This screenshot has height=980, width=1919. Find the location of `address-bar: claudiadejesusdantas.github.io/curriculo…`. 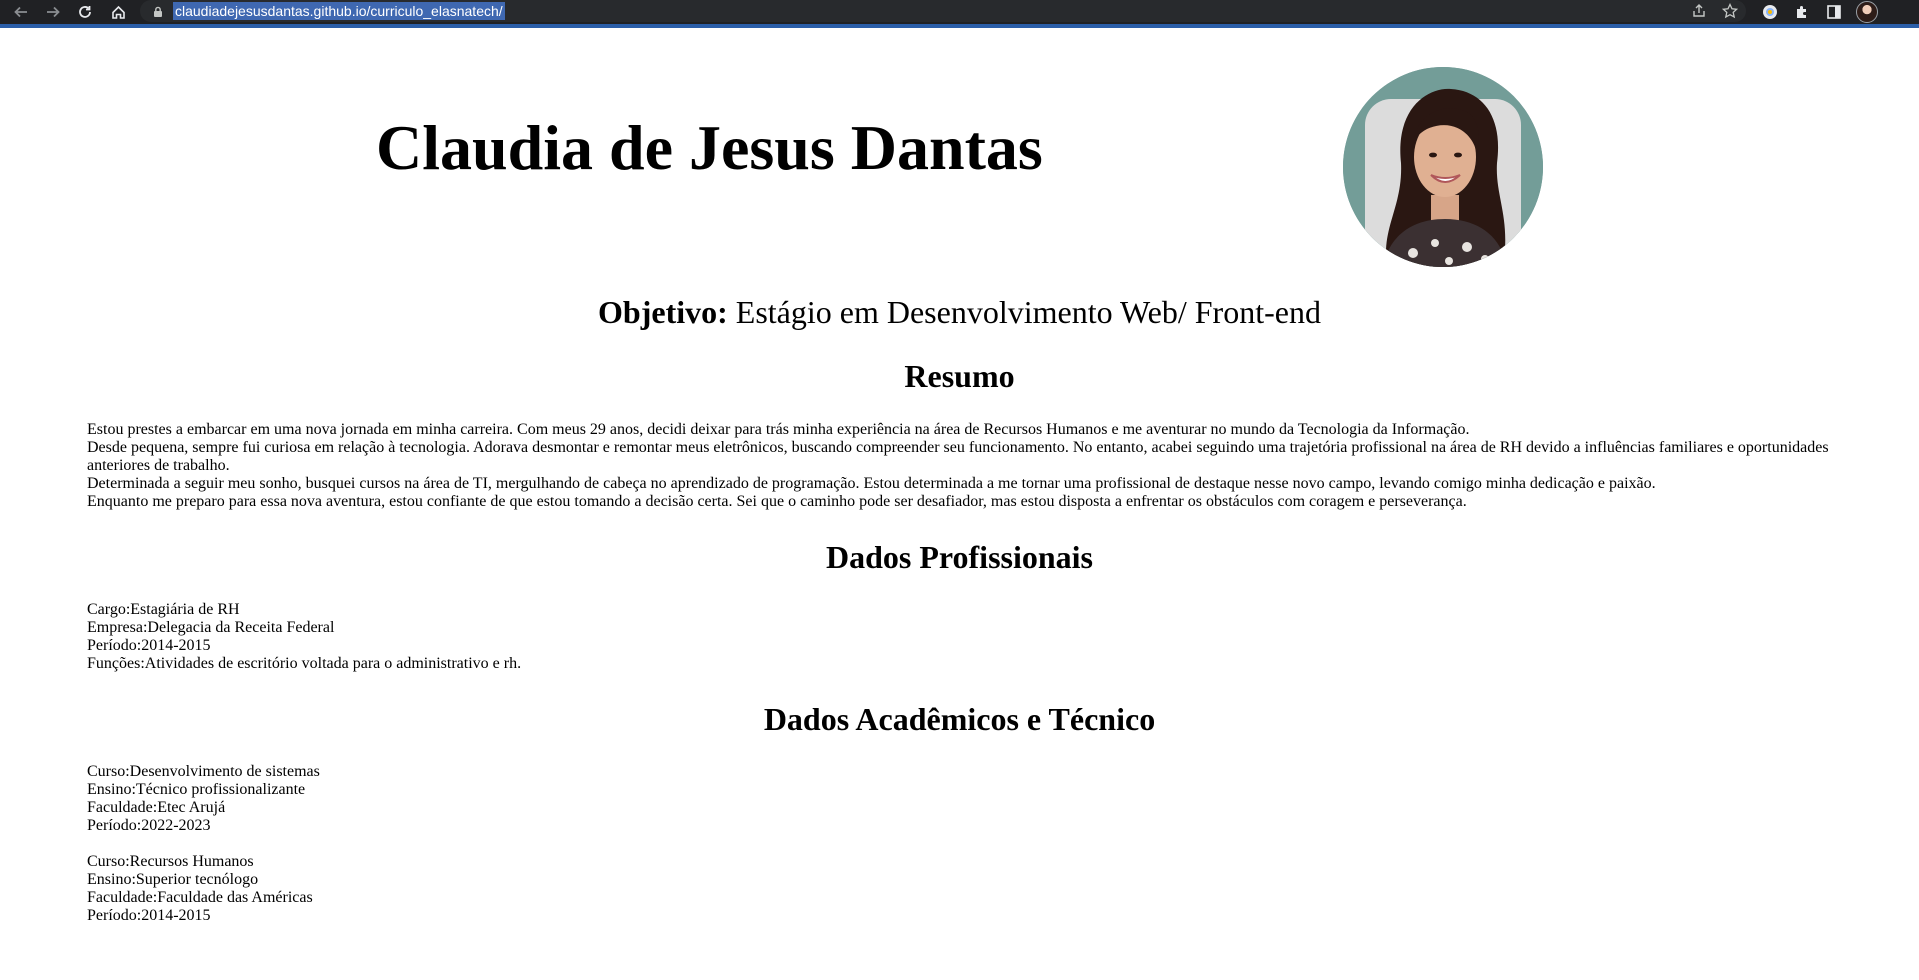

address-bar: claudiadejesusdantas.github.io/curriculo… is located at coordinates (943, 11).